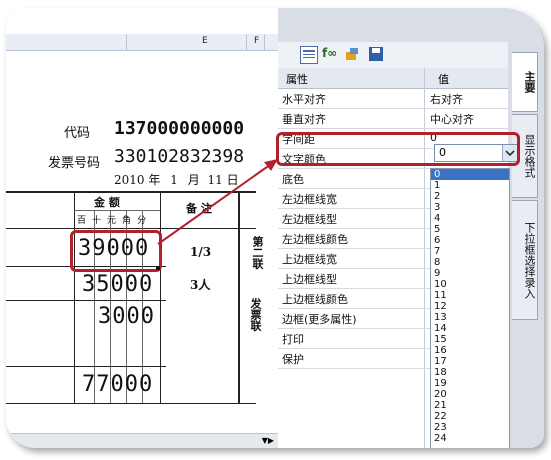  What do you see at coordinates (293, 359) in the screenshot?
I see `property-label: 保护` at bounding box center [293, 359].